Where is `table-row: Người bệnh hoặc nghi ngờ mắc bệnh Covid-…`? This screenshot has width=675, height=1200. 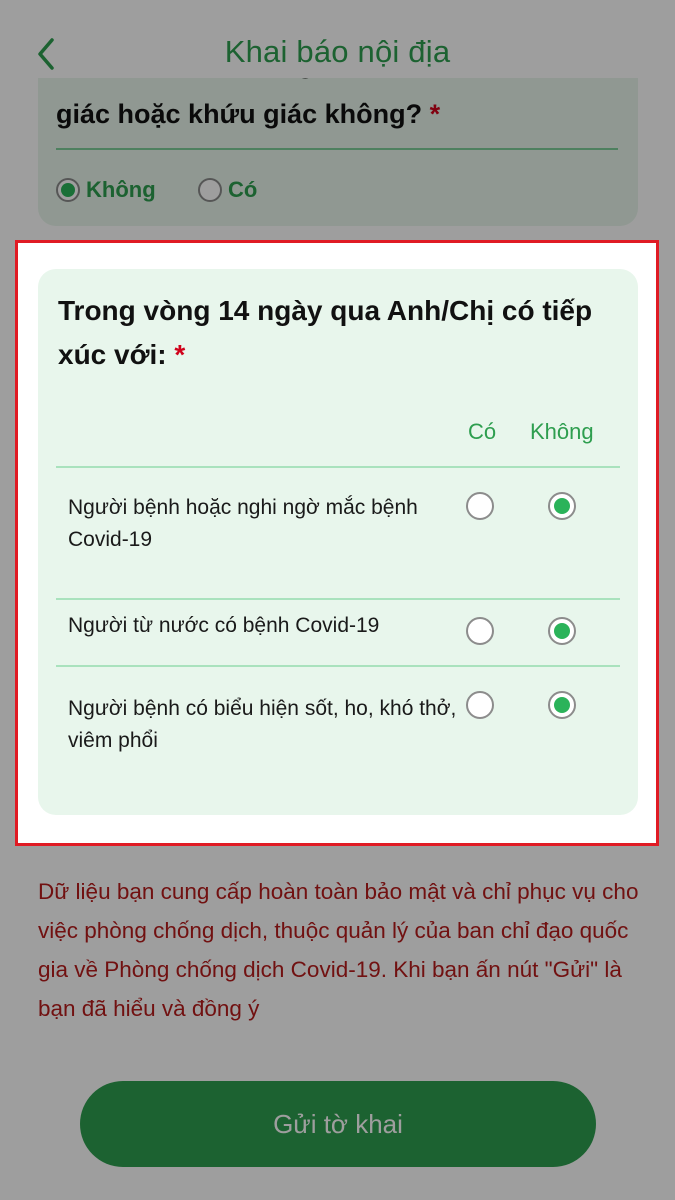 table-row: Người bệnh hoặc nghi ngờ mắc bệnh Covid-… is located at coordinates (338, 533).